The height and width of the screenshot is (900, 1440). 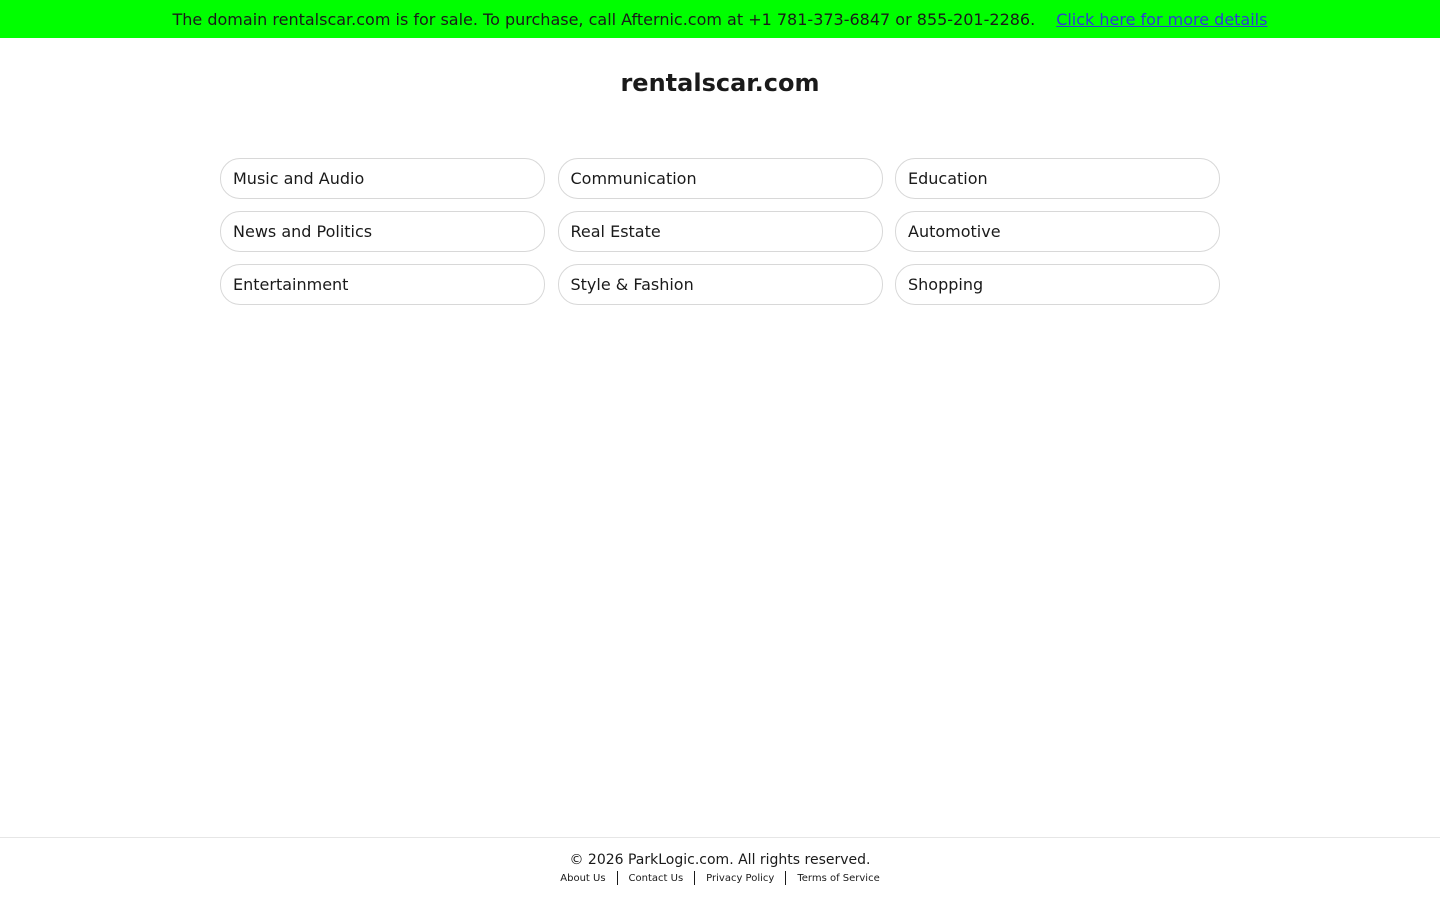 What do you see at coordinates (1161, 19) in the screenshot?
I see `more-details-link: Click here for more details` at bounding box center [1161, 19].